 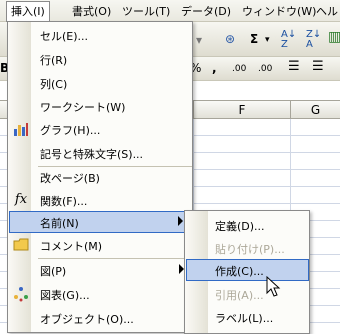 I want to click on sort-descending-icon: Z↓ A, so click(x=313, y=40).